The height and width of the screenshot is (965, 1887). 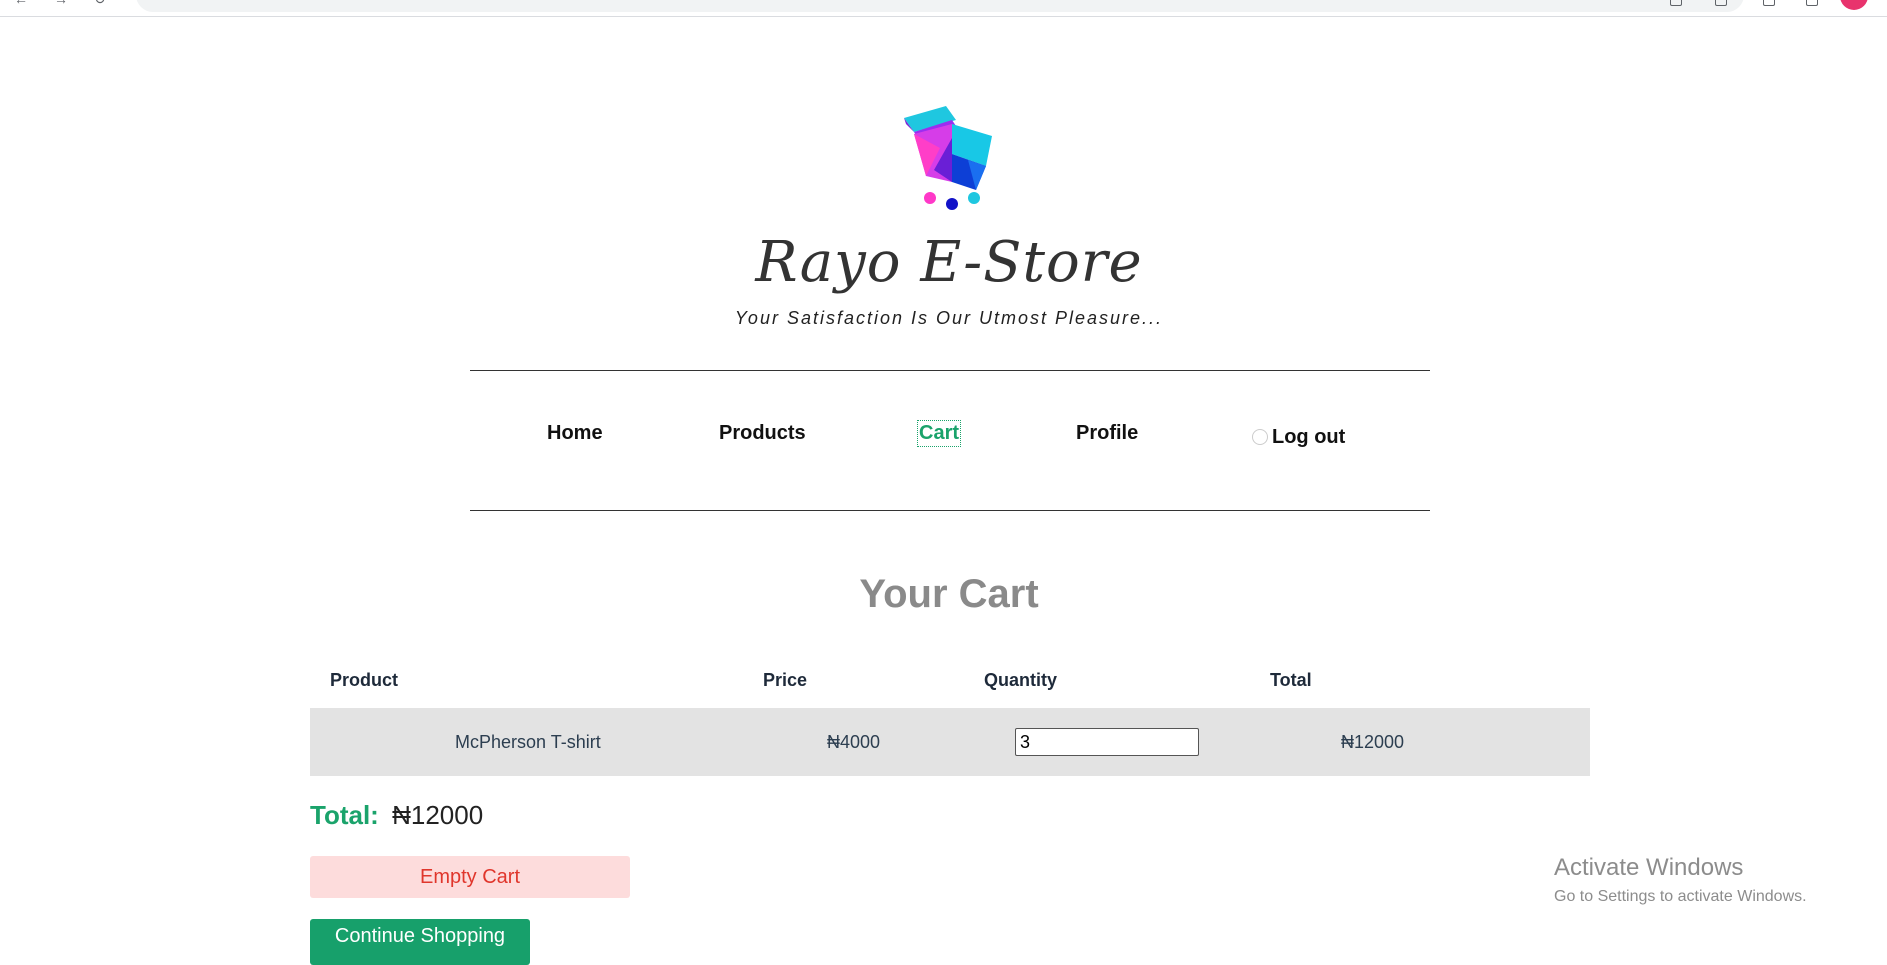 I want to click on extensions-icon, so click(x=1769, y=3).